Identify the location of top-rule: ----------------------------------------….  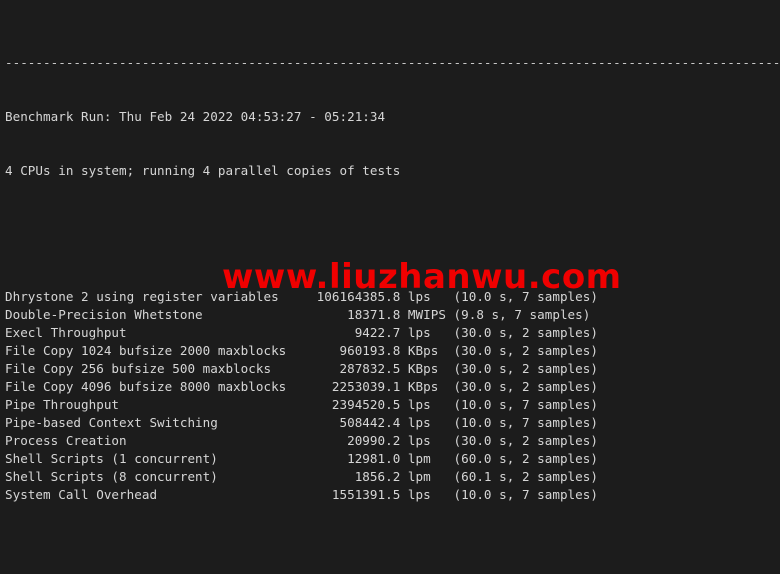
(392, 62).